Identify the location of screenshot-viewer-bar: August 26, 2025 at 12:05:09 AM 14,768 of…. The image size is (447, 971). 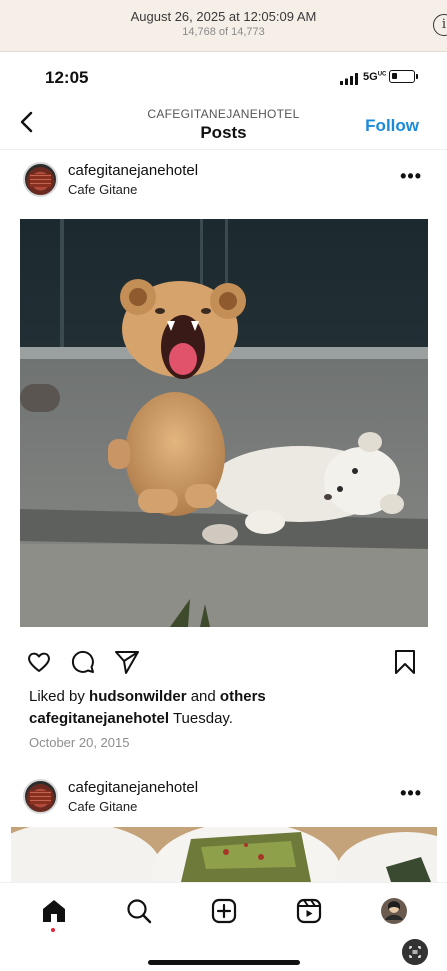
(223, 26).